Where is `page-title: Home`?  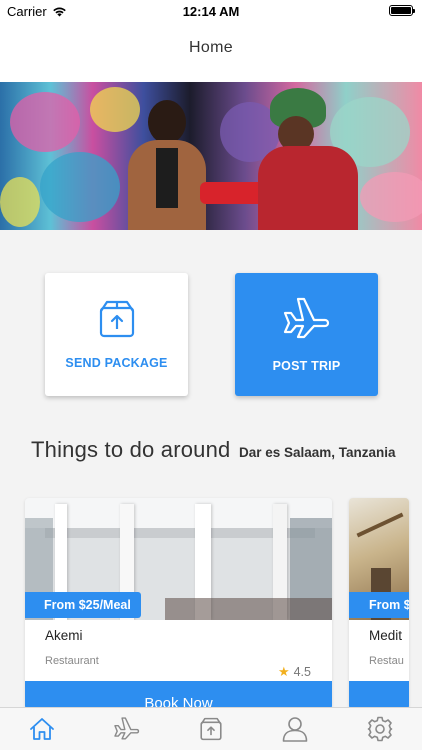
page-title: Home is located at coordinates (211, 47).